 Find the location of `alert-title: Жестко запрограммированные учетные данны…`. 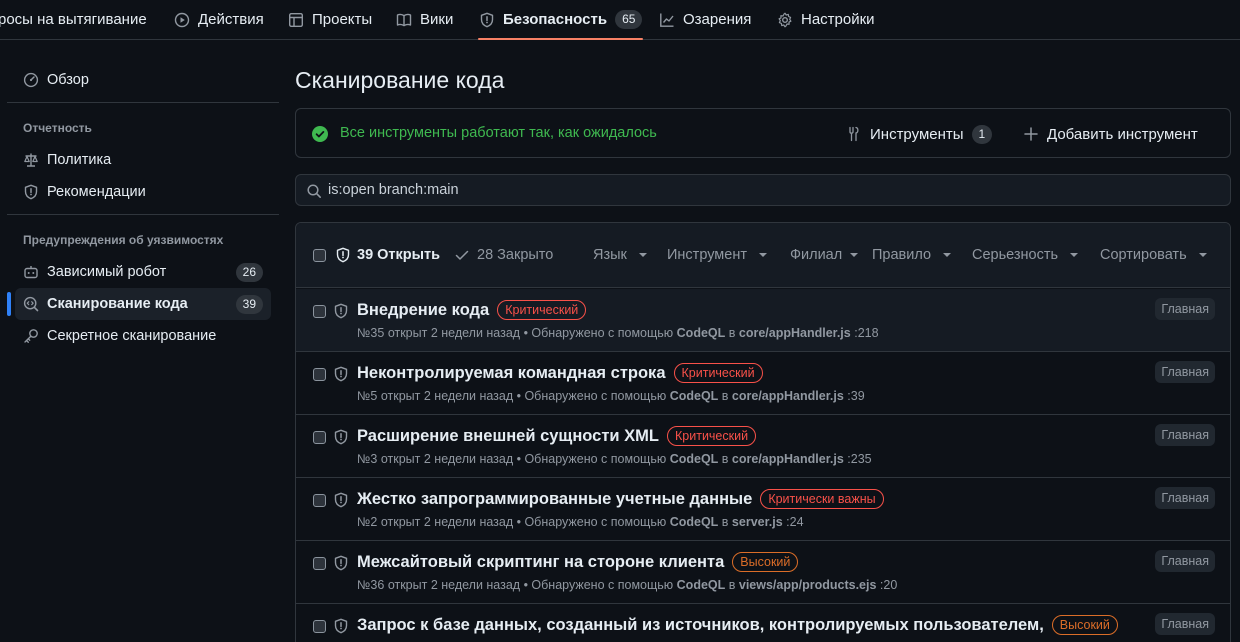

alert-title: Жестко запрограммированные учетные данны… is located at coordinates (554, 499).